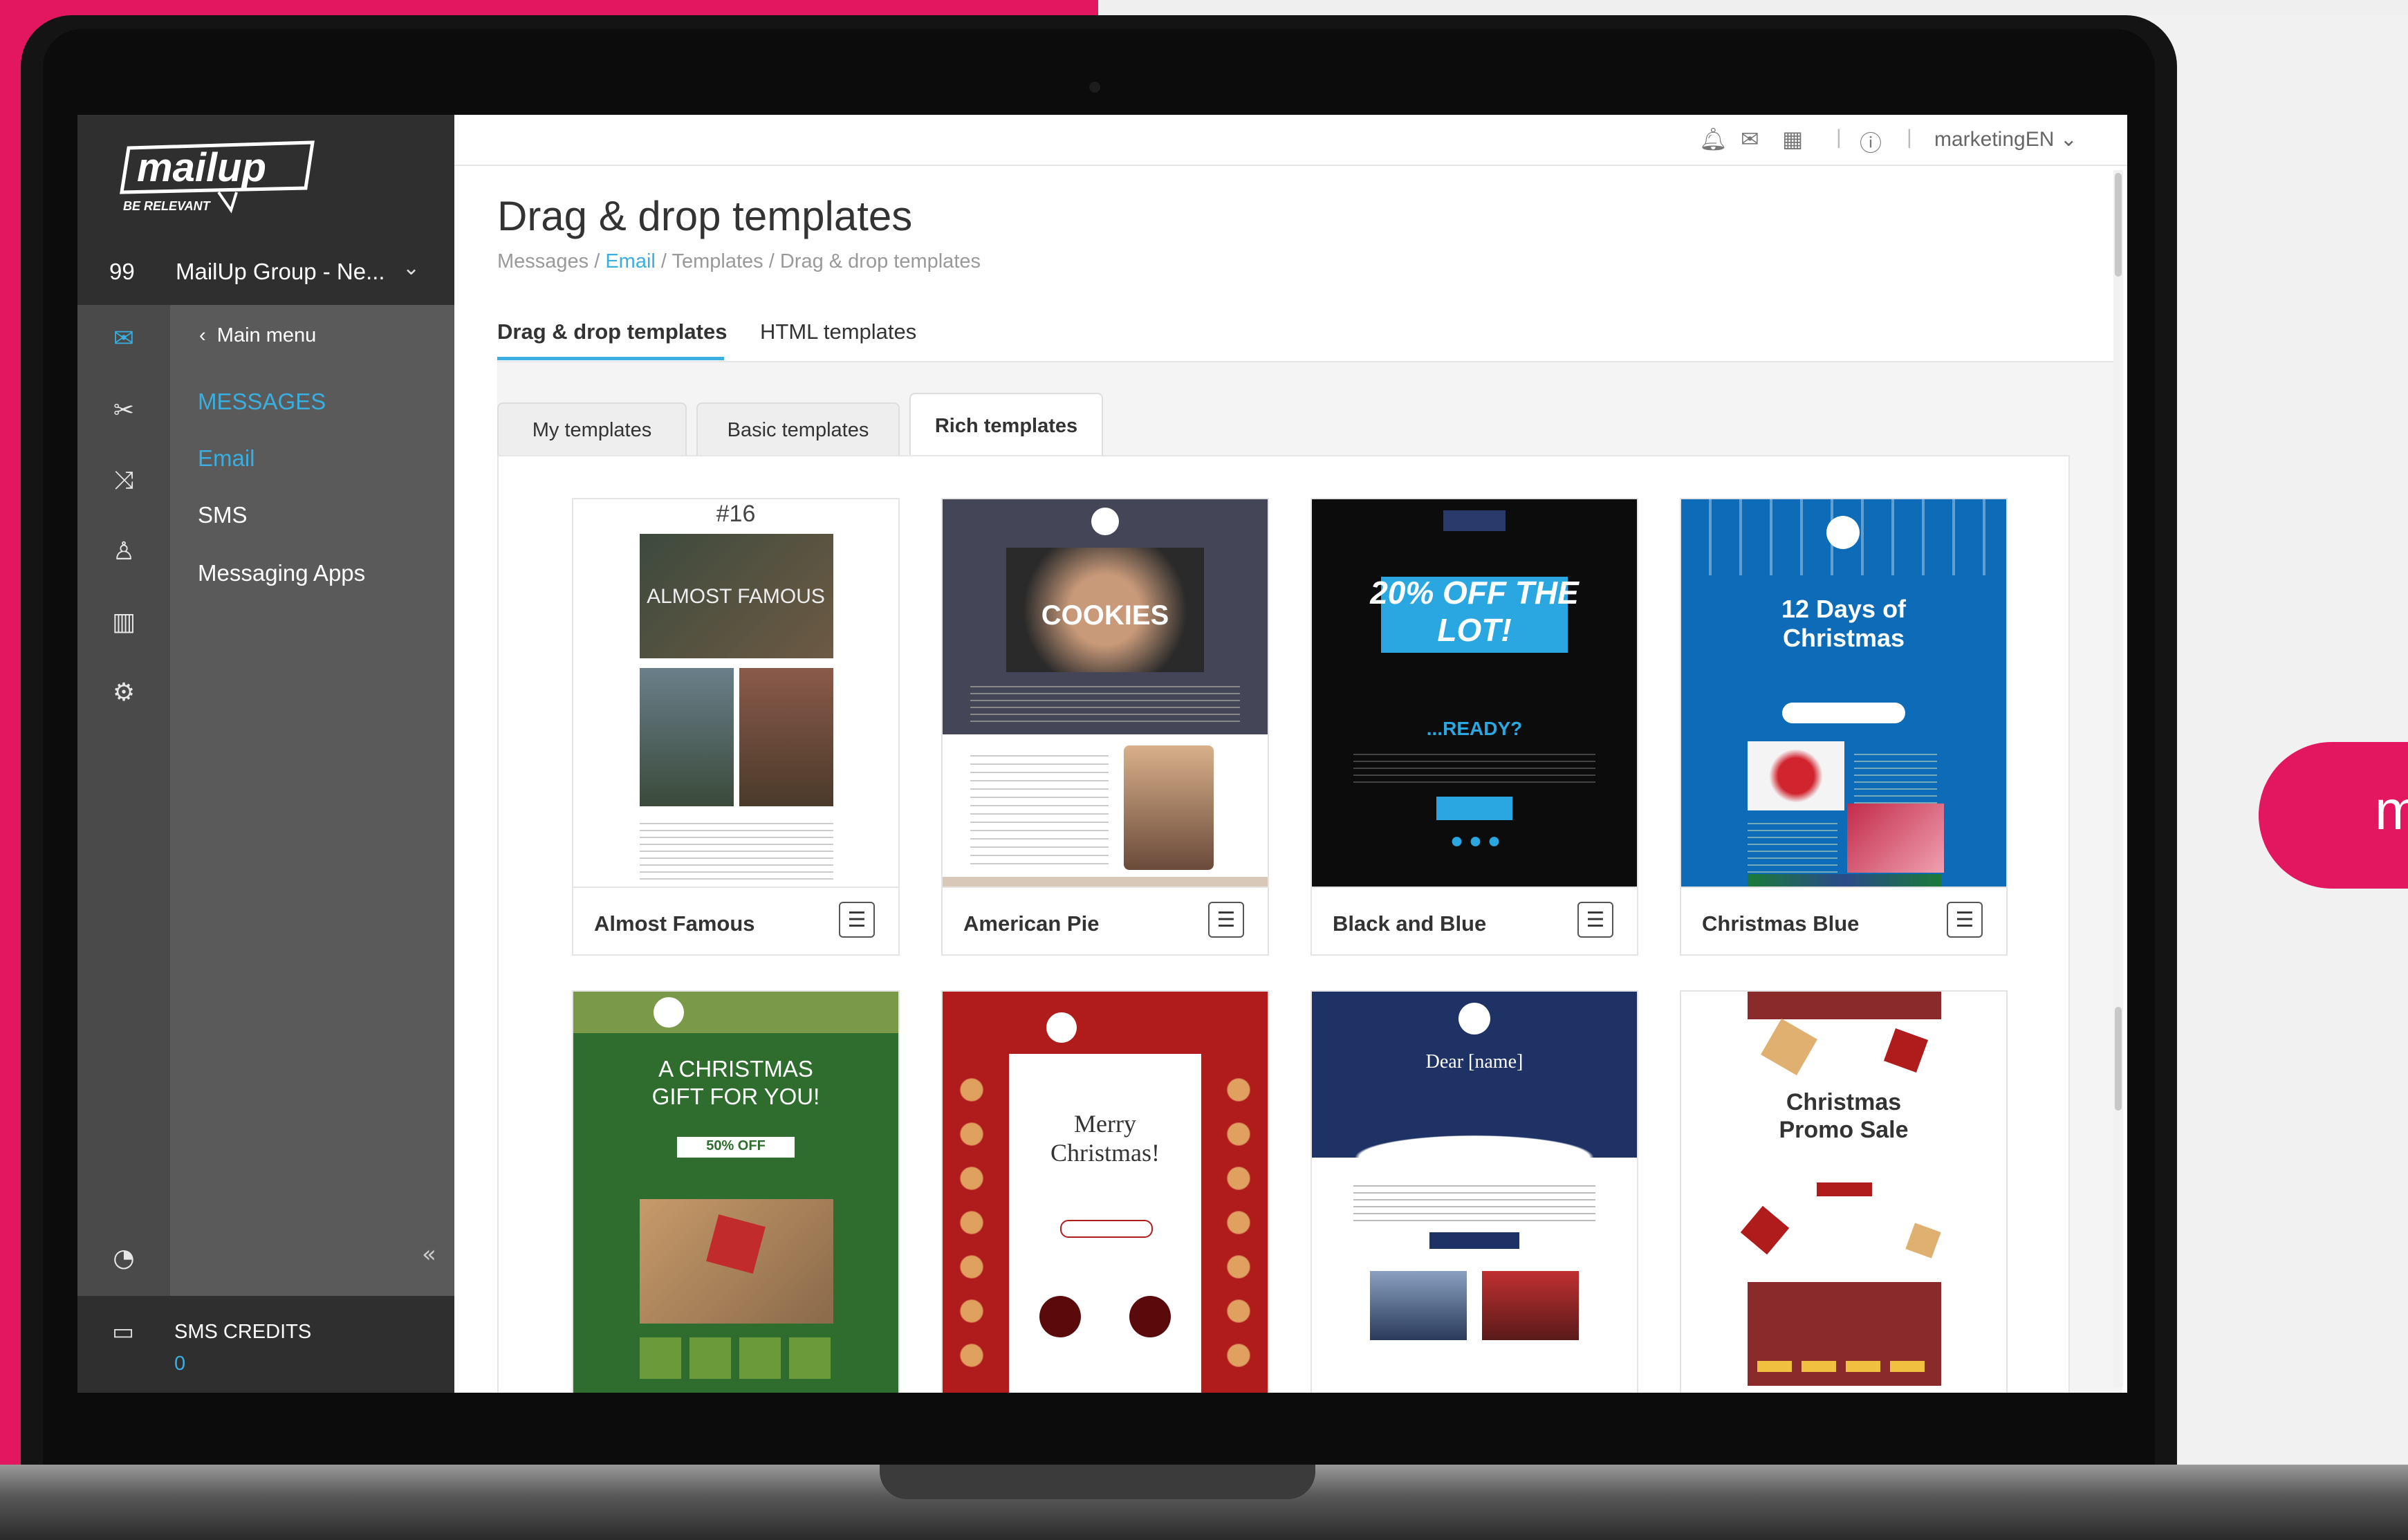 Image resolution: width=2408 pixels, height=1540 pixels. I want to click on thumb-button-label: 50% OFF, so click(736, 1145).